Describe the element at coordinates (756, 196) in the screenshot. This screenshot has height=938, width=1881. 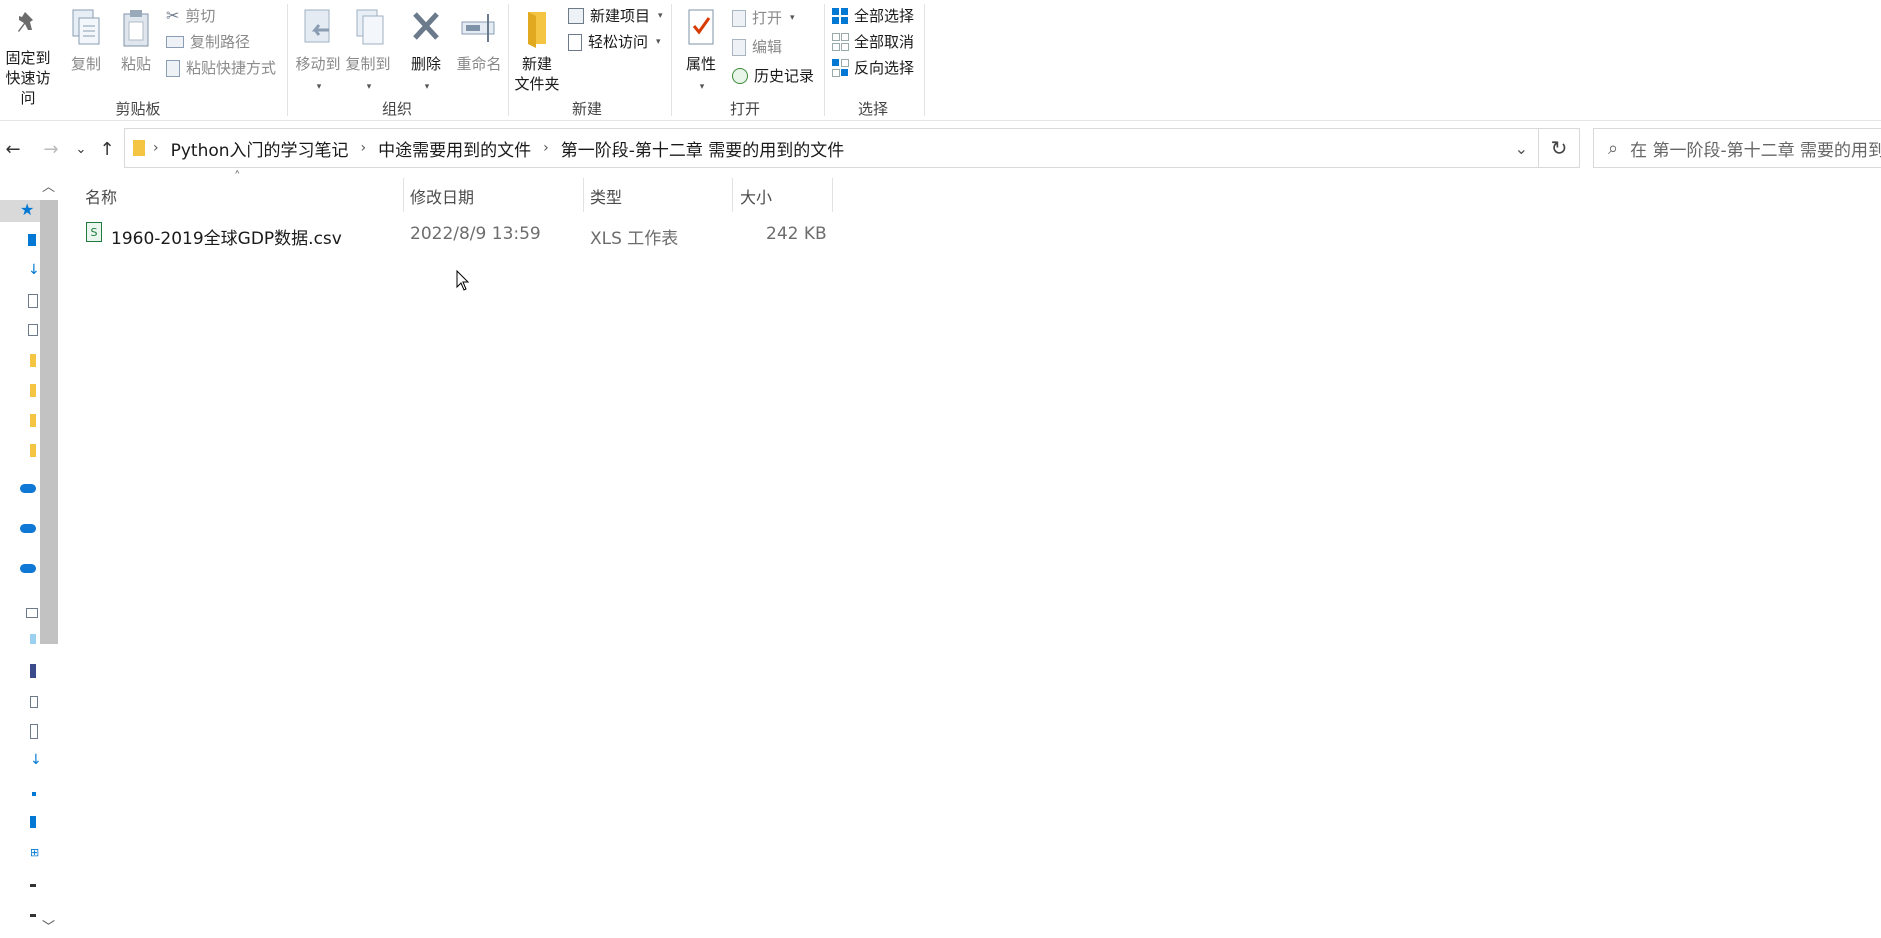
I see `column-header-size: 大小` at that location.